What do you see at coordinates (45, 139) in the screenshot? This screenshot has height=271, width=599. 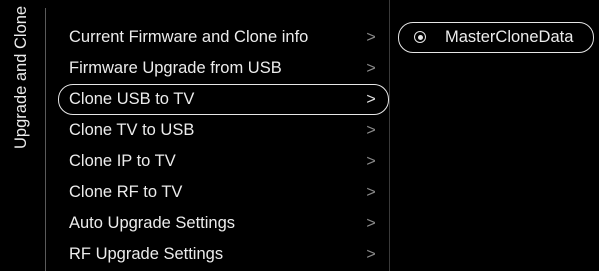 I see `sidebar-divider` at bounding box center [45, 139].